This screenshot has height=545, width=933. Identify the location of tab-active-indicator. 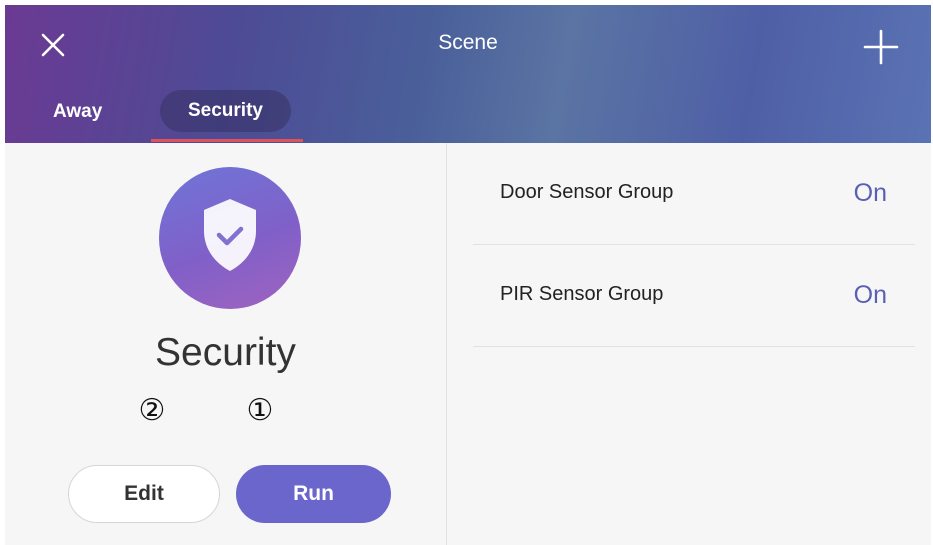
(227, 140).